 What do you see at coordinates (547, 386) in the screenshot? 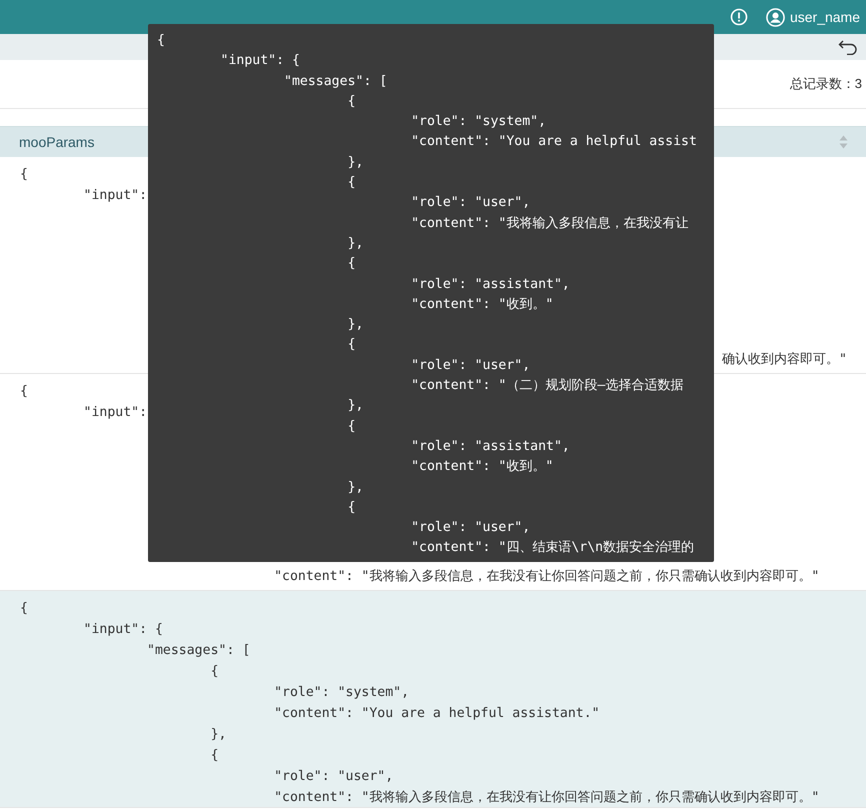
I see `code-line: "content": "（二）规划阶段—选择合适数据` at bounding box center [547, 386].